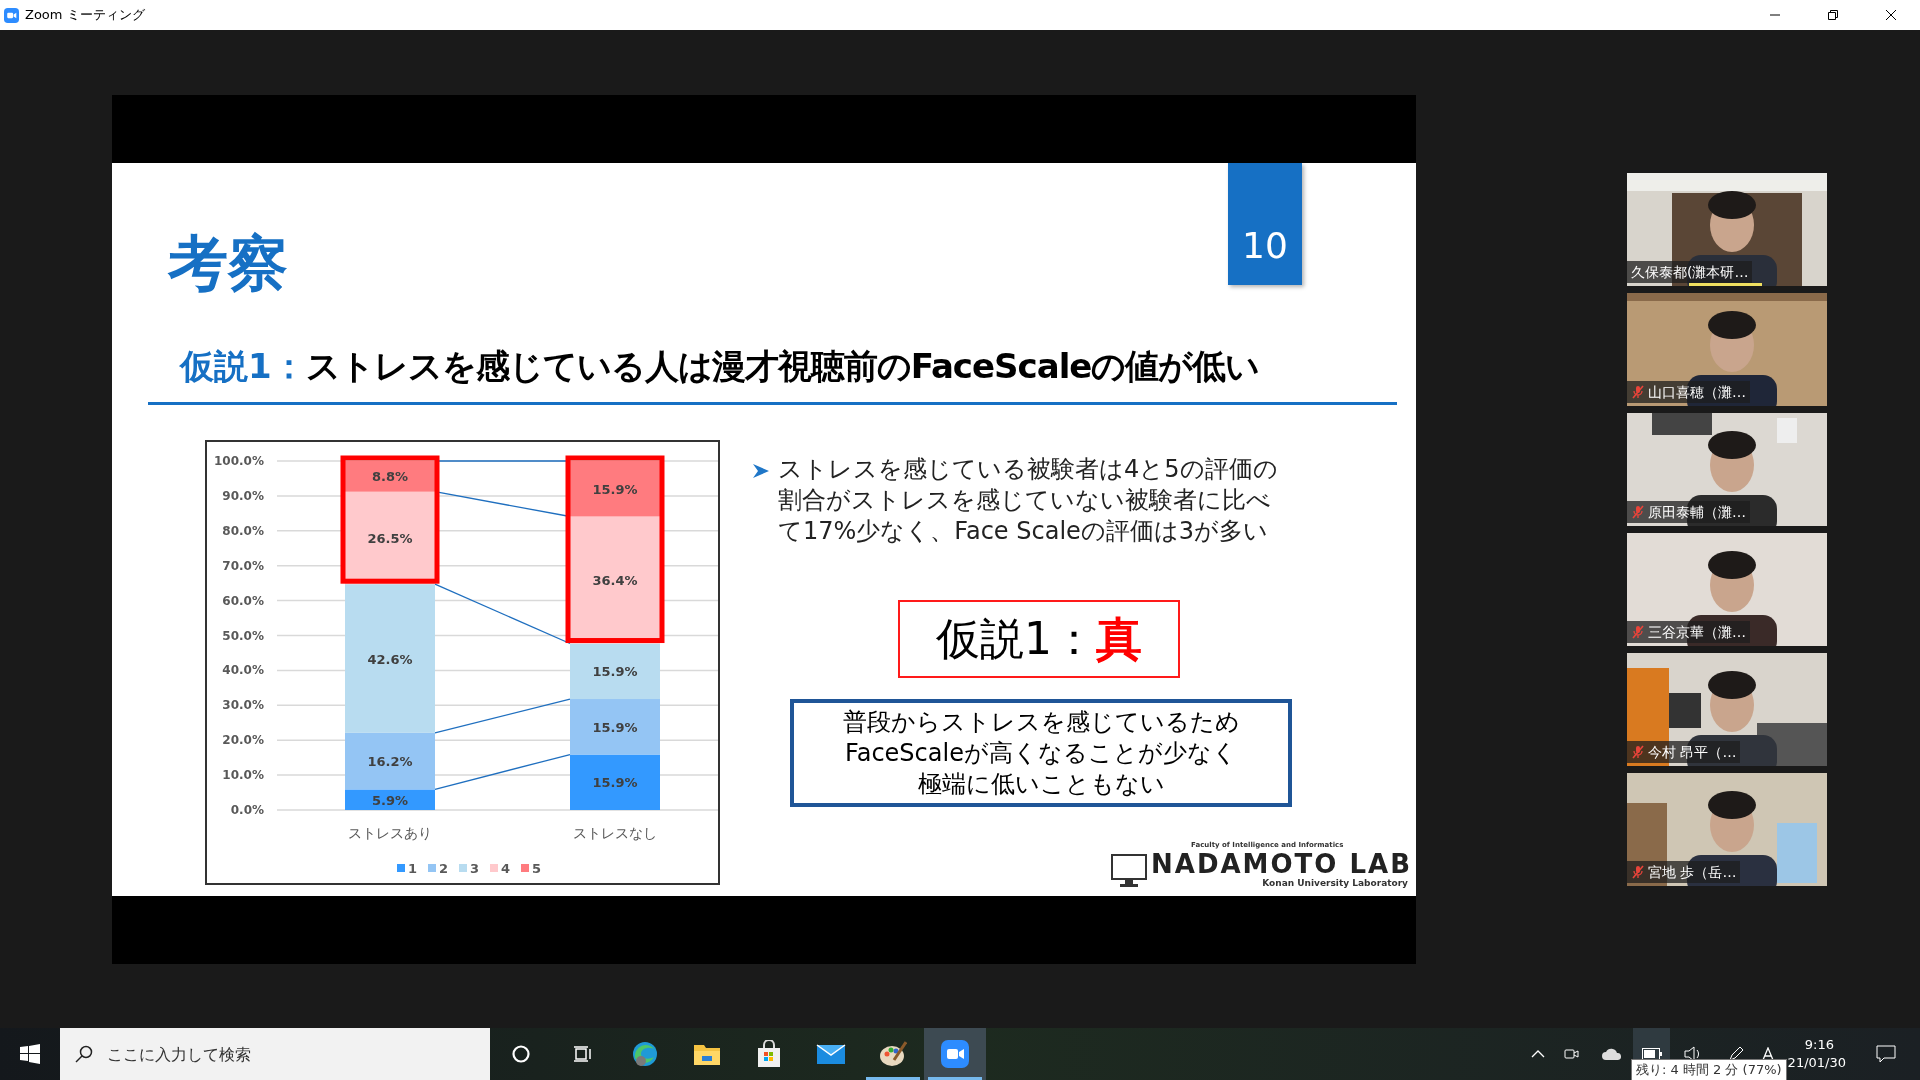 Image resolution: width=1920 pixels, height=1080 pixels. I want to click on category-label: ストレスなし, so click(615, 833).